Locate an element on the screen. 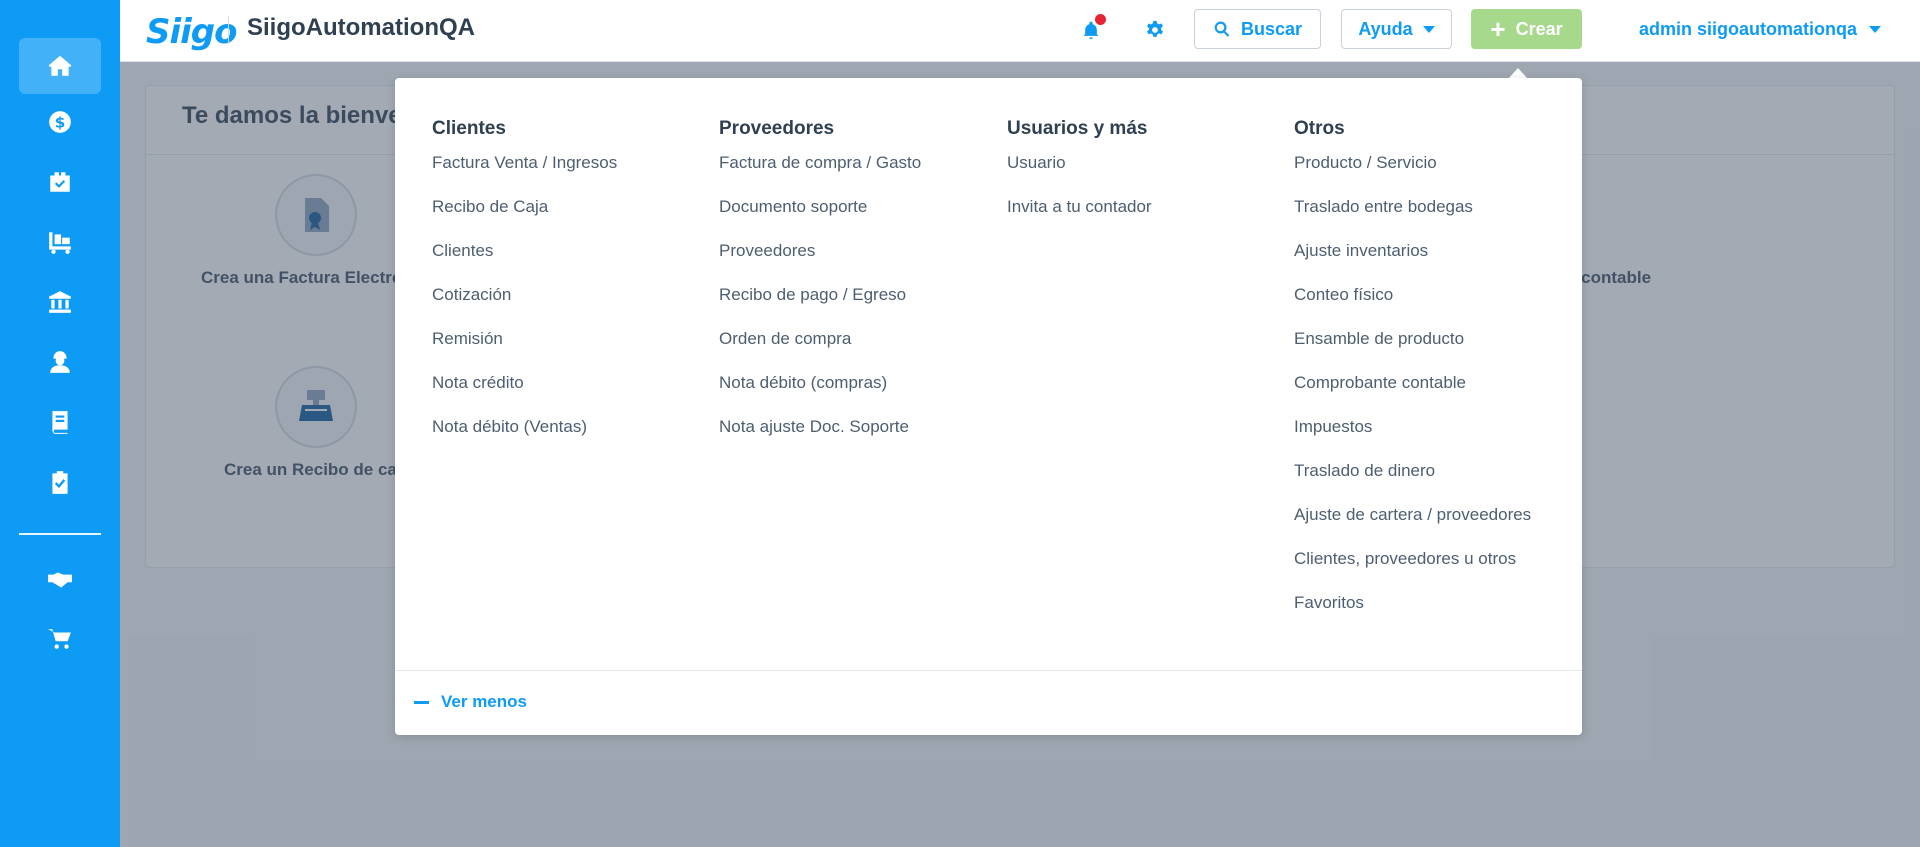  dollar-icon: $ is located at coordinates (60, 122).